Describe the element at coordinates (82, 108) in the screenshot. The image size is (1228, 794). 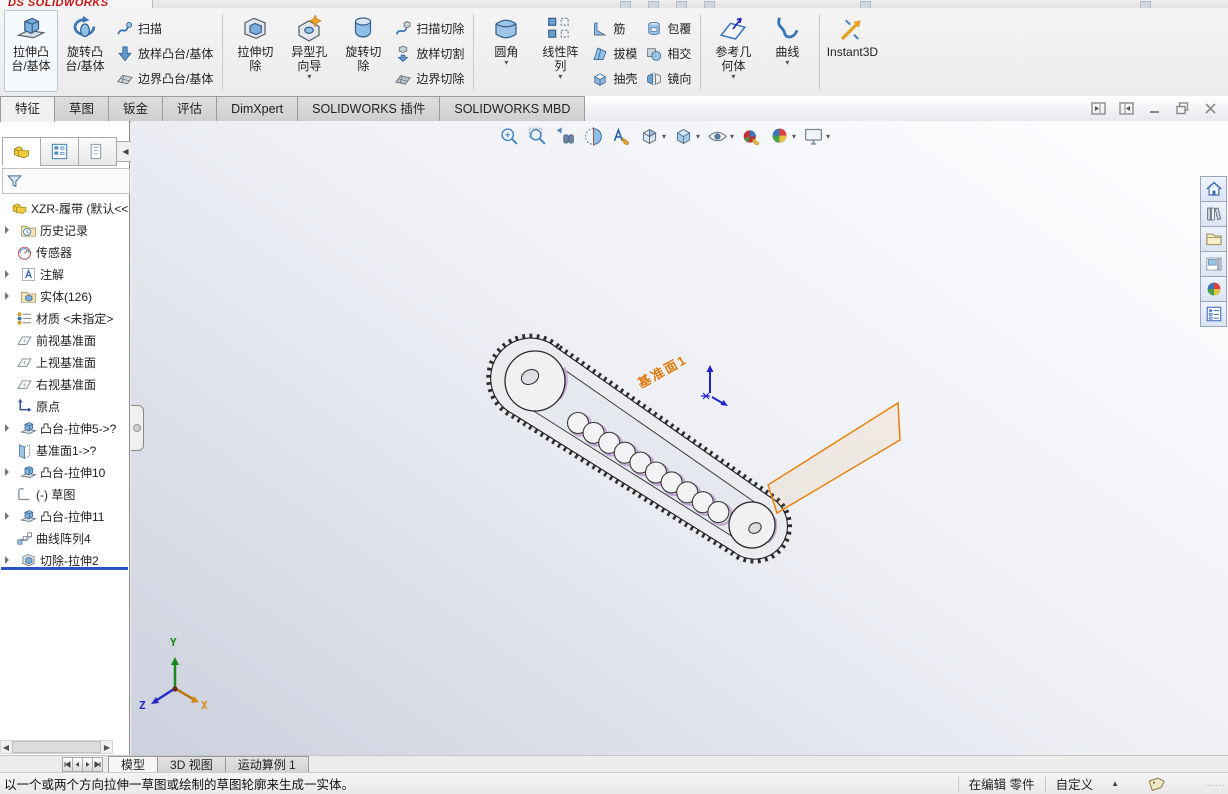
I see `tab-command: 草图` at that location.